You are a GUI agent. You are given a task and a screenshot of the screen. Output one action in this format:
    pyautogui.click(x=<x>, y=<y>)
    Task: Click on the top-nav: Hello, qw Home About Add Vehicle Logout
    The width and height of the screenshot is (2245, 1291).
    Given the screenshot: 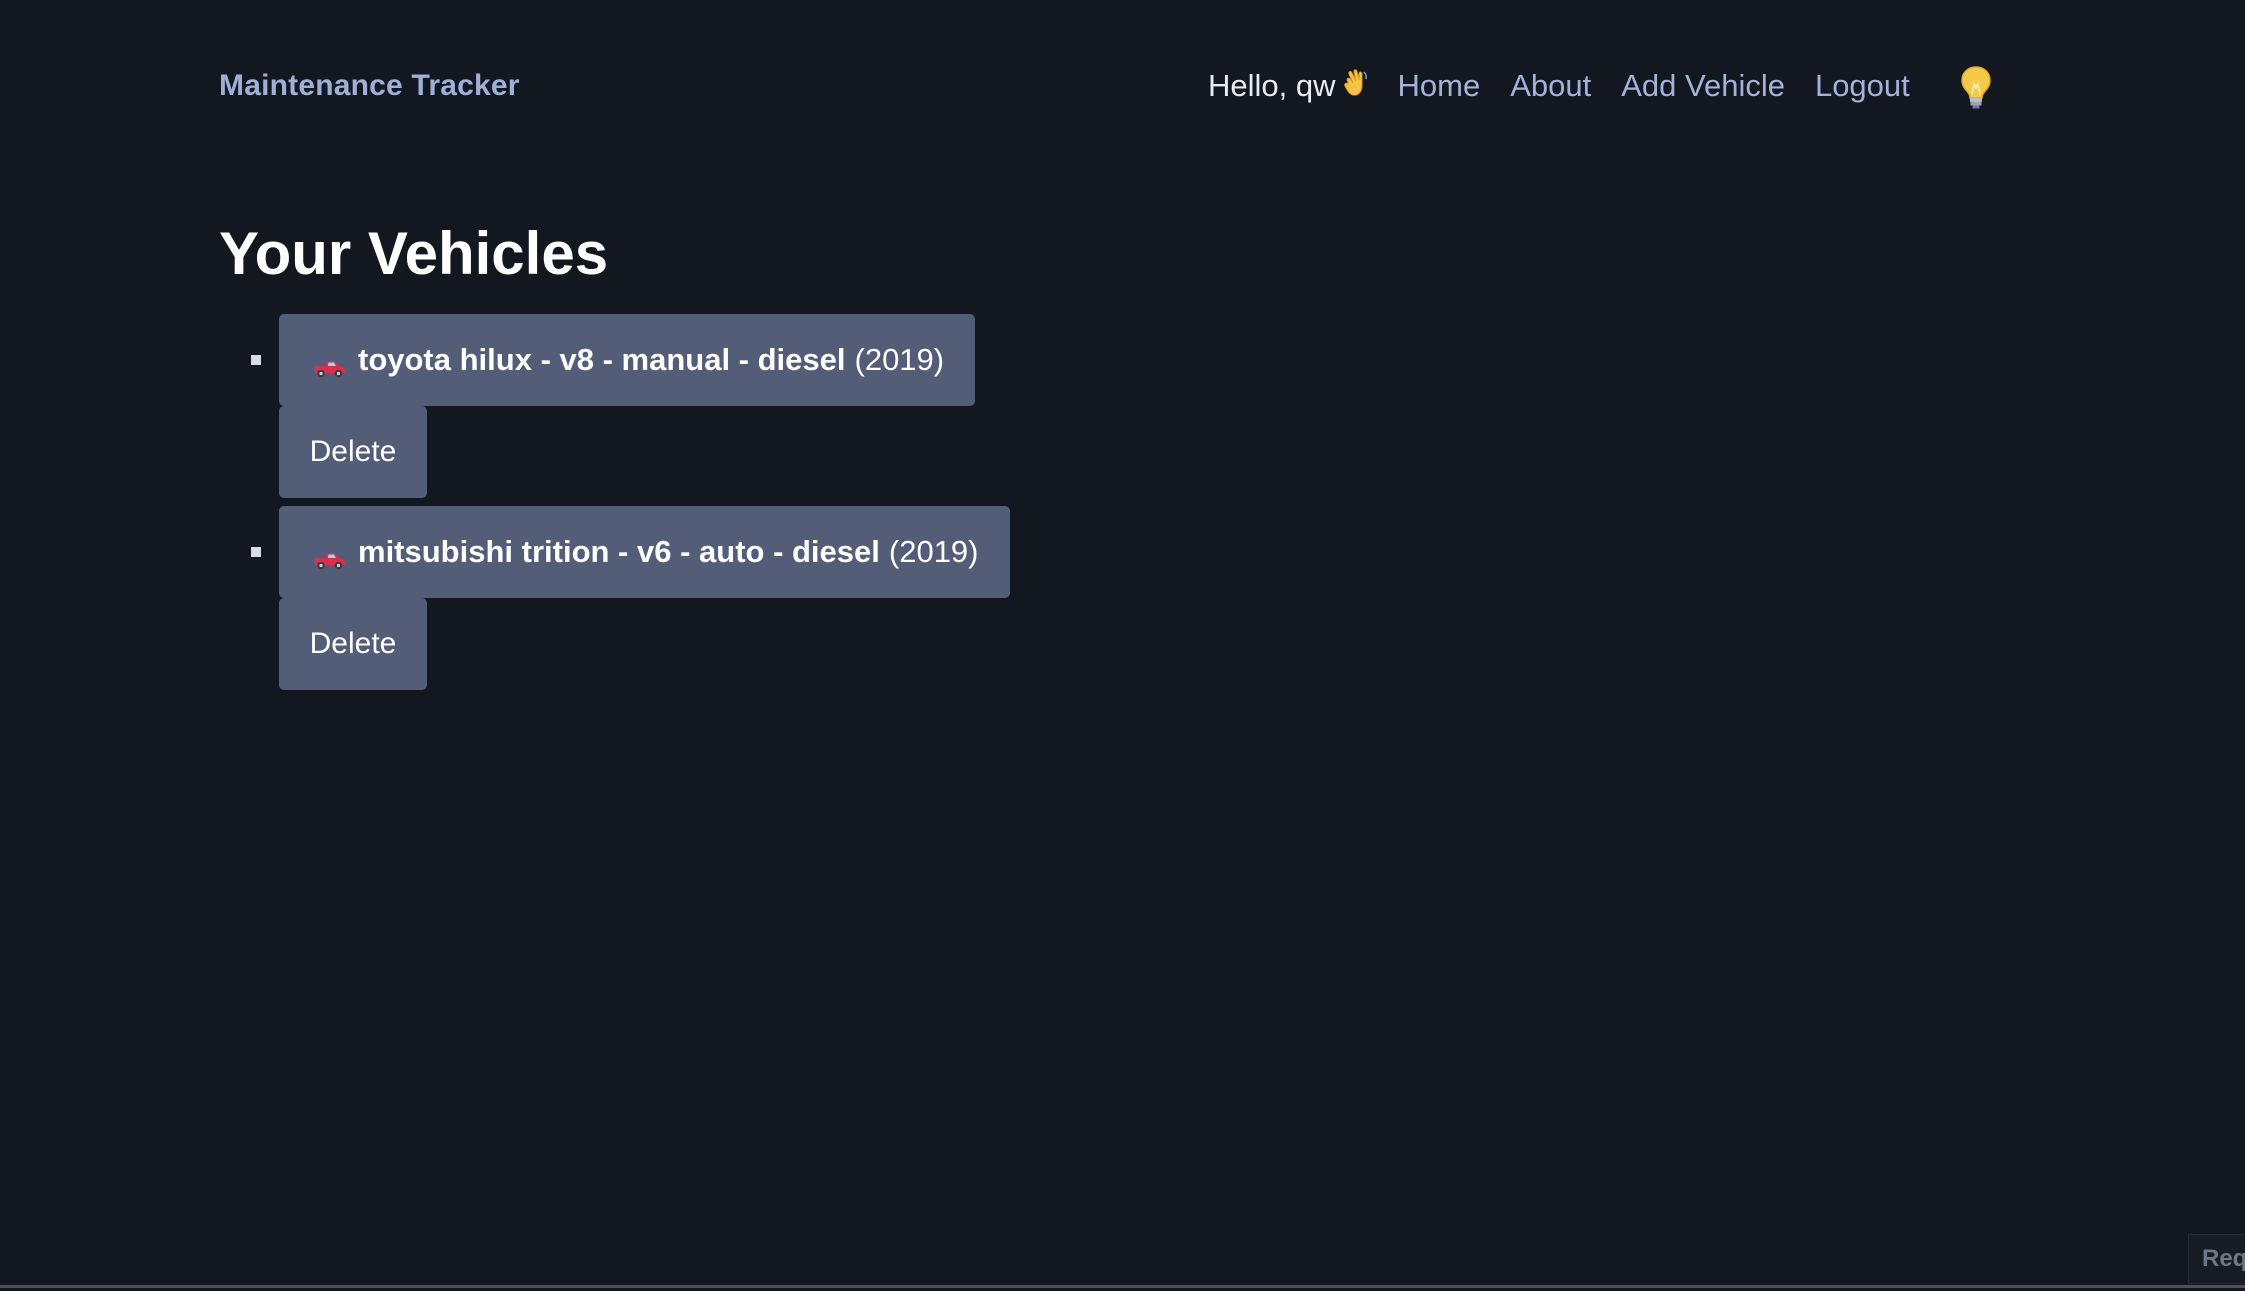 What is the action you would take?
    pyautogui.click(x=1574, y=86)
    